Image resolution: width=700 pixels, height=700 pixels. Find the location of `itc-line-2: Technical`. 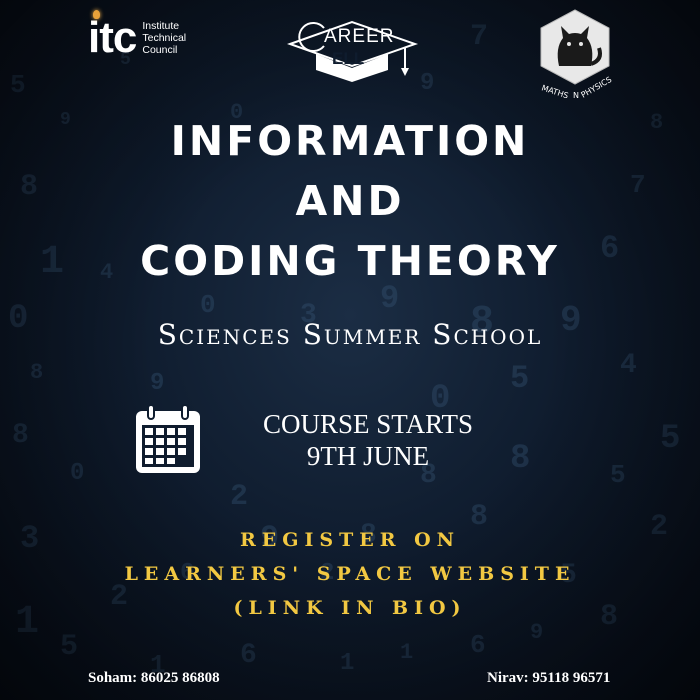

itc-line-2: Technical is located at coordinates (164, 38).